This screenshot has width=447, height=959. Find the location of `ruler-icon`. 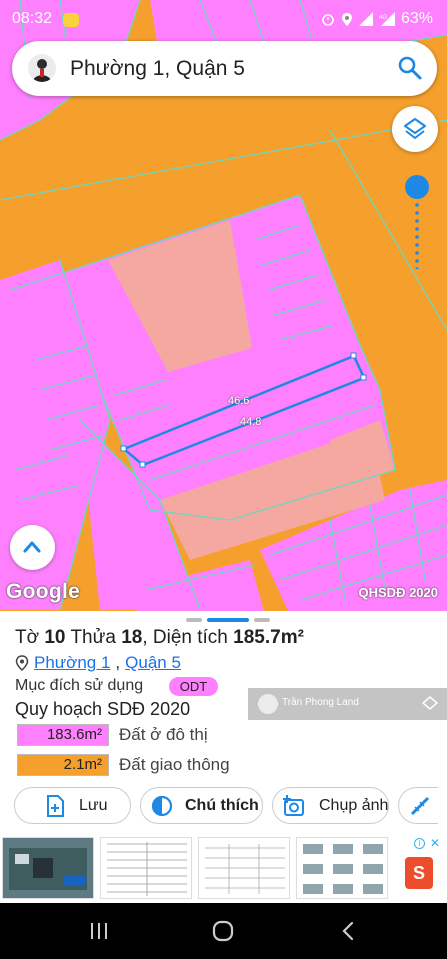

ruler-icon is located at coordinates (420, 806).